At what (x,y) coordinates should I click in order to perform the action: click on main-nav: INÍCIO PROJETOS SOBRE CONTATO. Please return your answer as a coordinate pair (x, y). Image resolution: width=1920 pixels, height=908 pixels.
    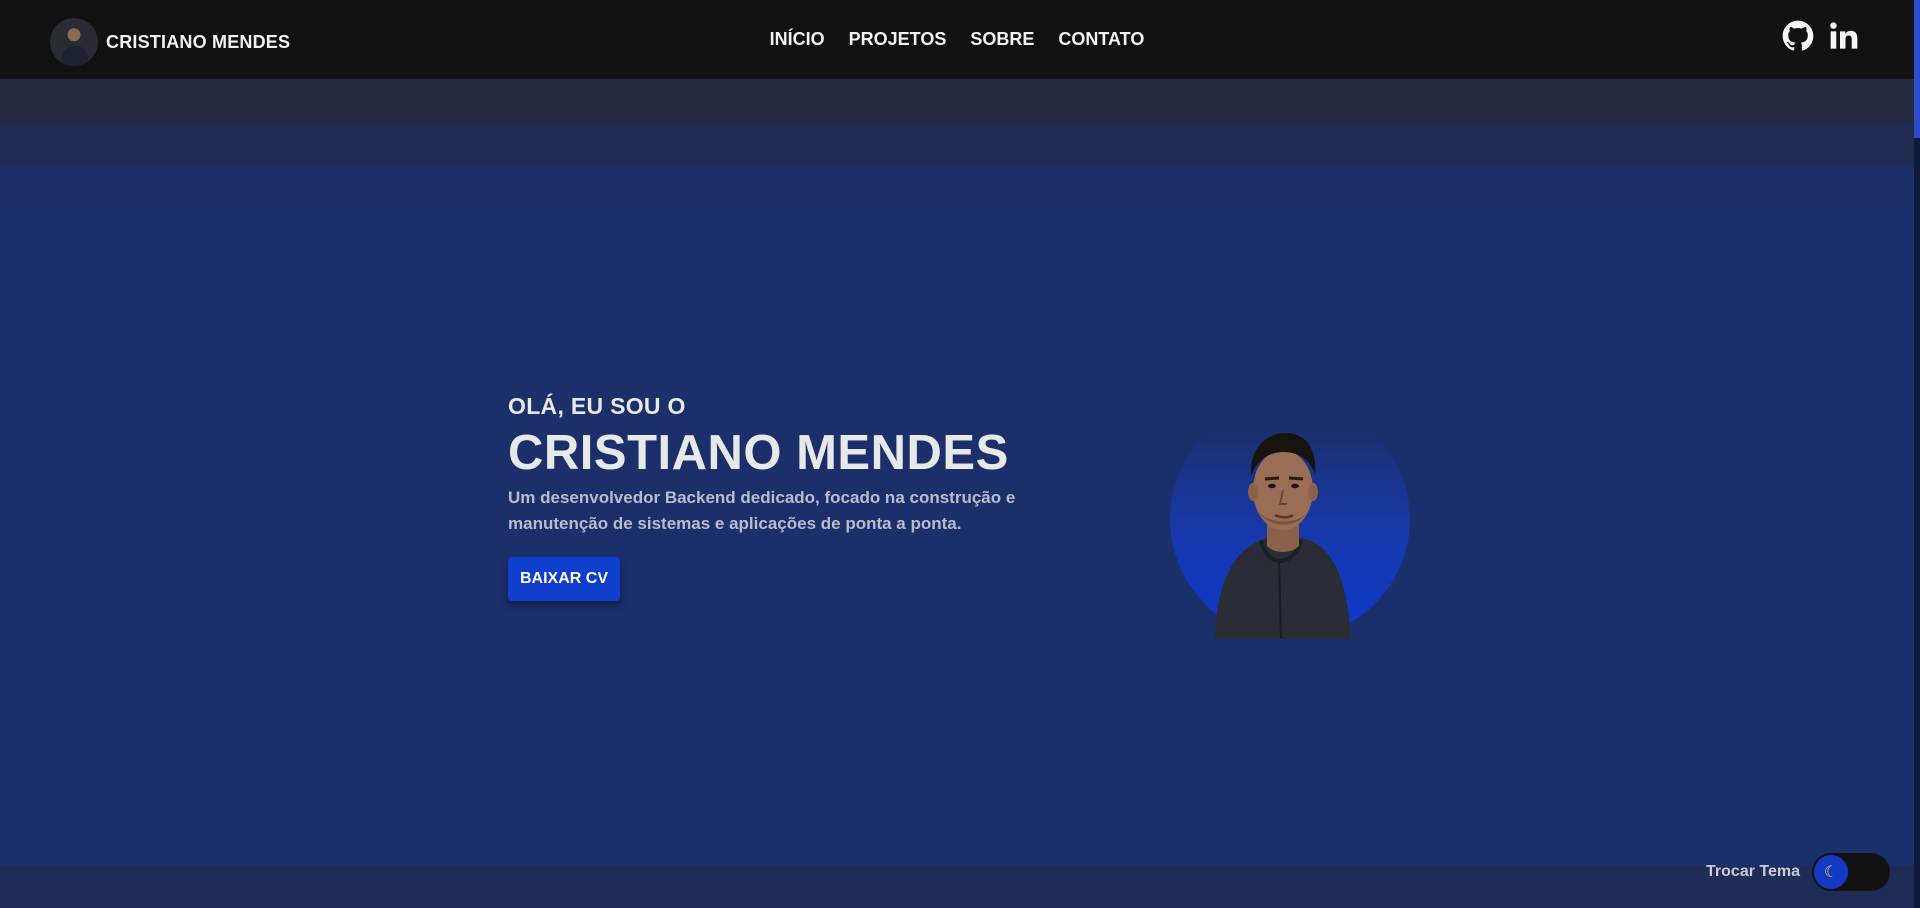
    Looking at the image, I should click on (957, 39).